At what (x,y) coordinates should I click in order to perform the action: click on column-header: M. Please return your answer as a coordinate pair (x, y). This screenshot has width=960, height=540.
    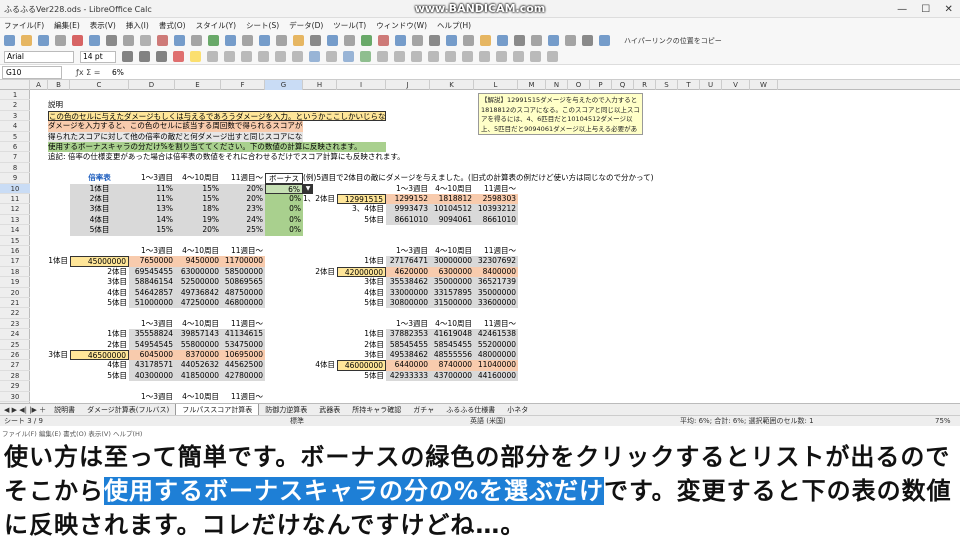
    Looking at the image, I should click on (532, 85).